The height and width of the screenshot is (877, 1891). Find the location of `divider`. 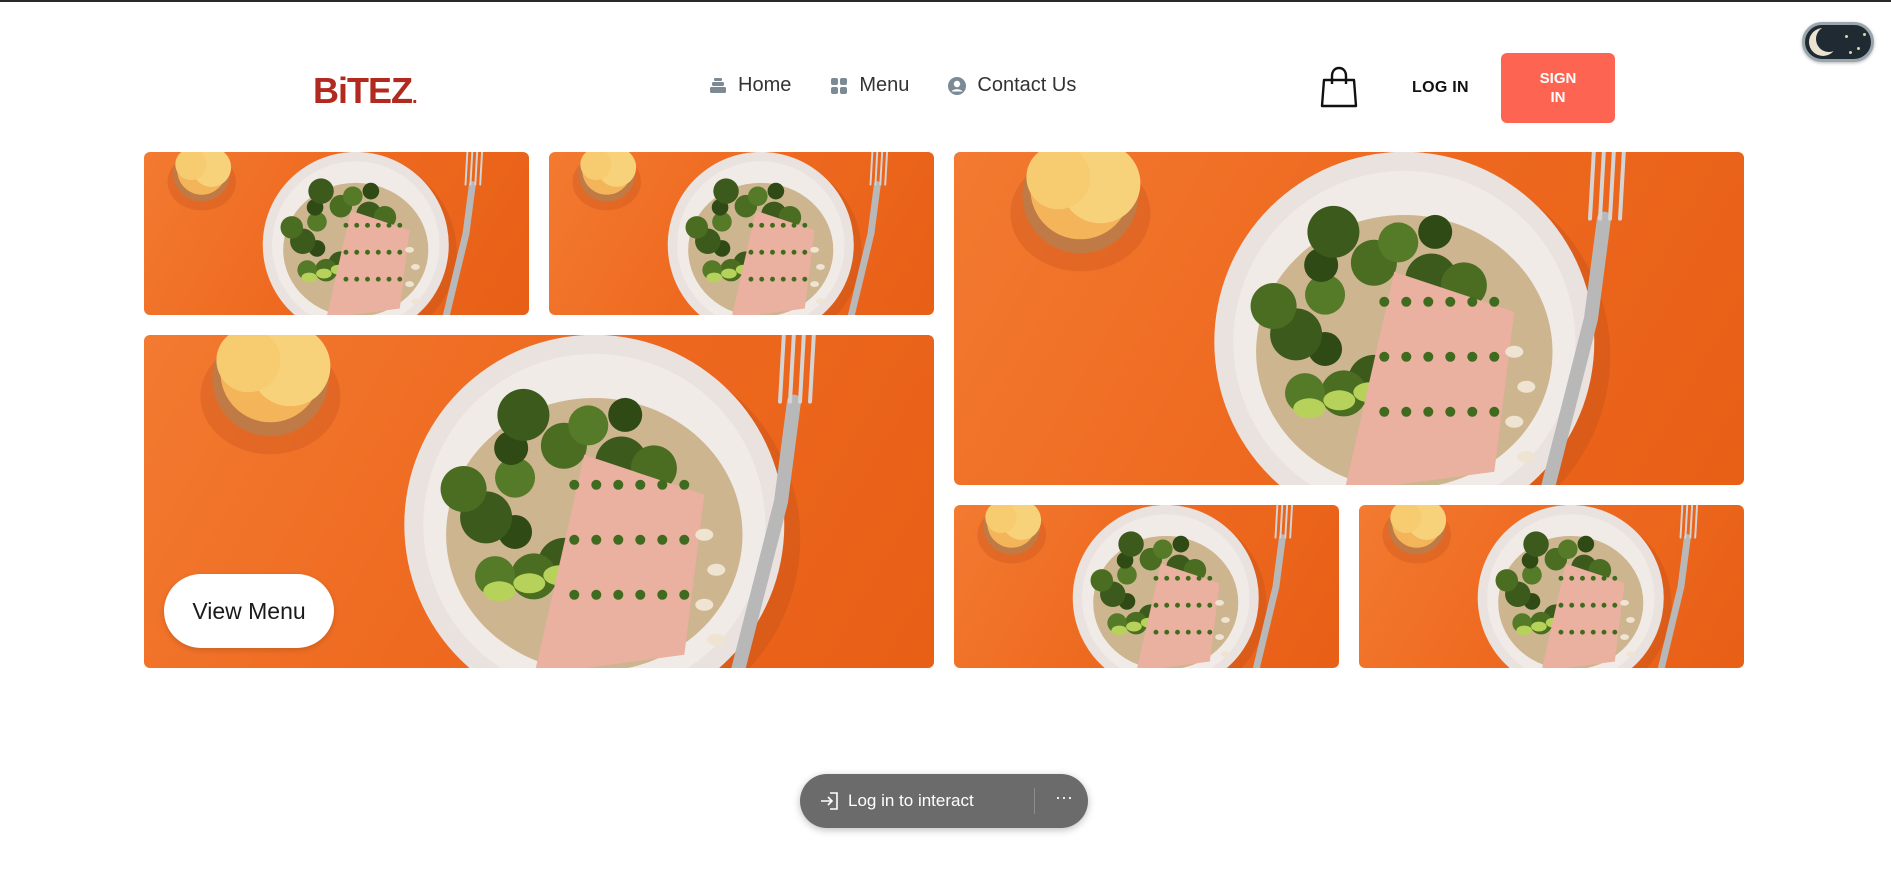

divider is located at coordinates (1034, 801).